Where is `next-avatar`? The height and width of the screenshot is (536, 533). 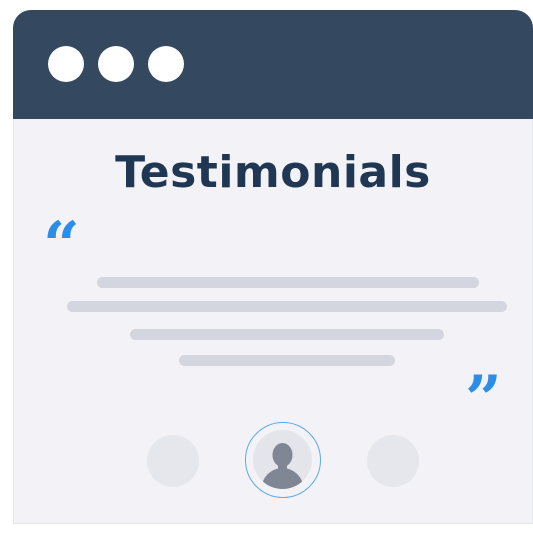
next-avatar is located at coordinates (393, 461).